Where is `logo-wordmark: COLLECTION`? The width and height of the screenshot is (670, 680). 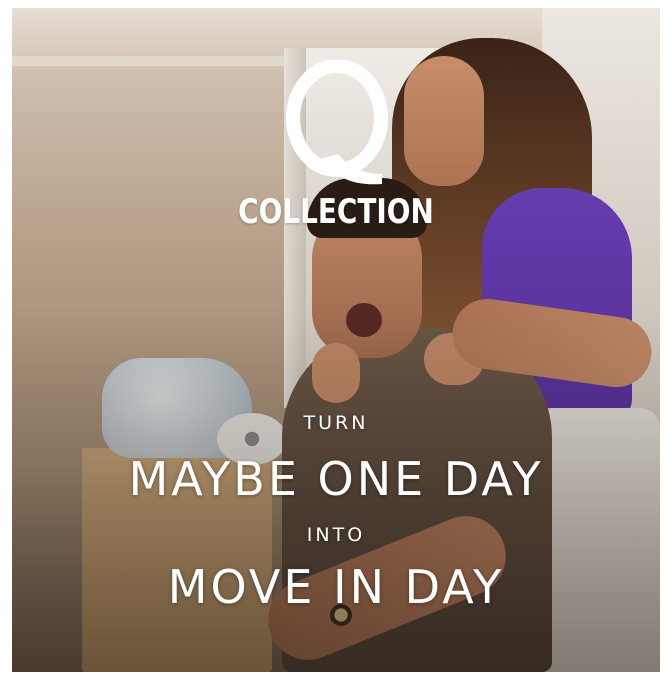 logo-wordmark: COLLECTION is located at coordinates (336, 212).